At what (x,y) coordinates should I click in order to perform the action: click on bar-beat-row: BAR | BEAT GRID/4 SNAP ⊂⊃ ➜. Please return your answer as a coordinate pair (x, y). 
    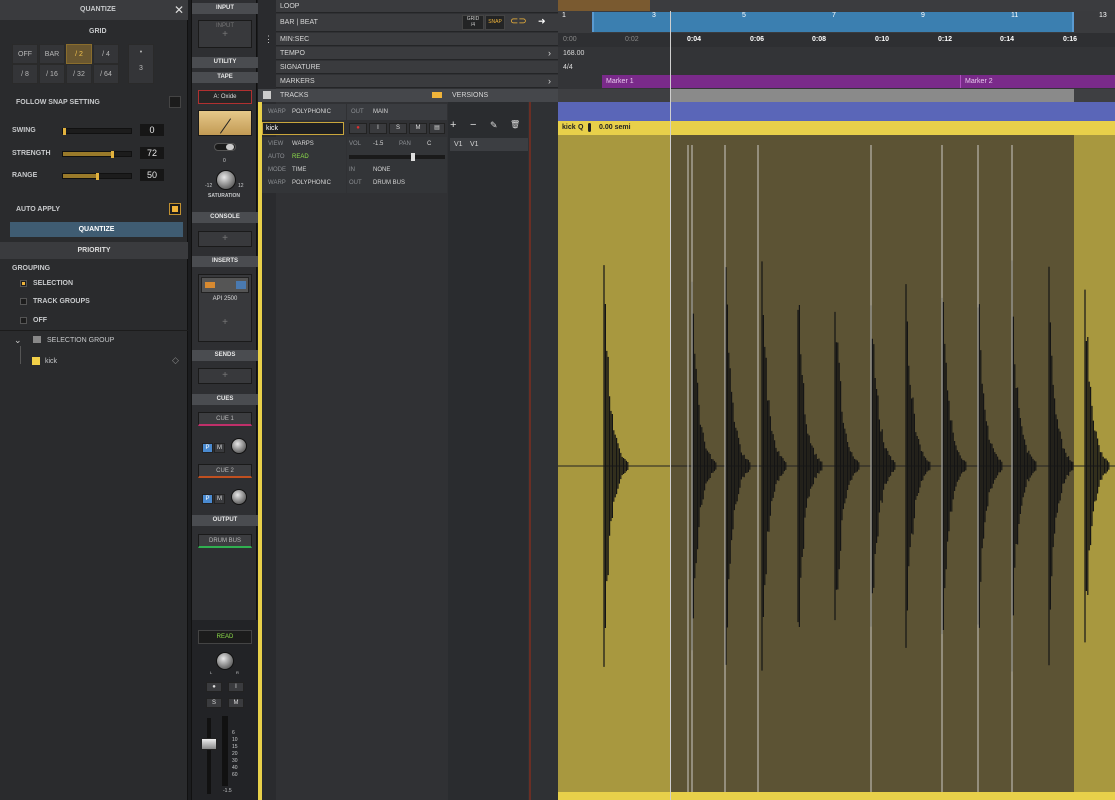
    Looking at the image, I should click on (417, 23).